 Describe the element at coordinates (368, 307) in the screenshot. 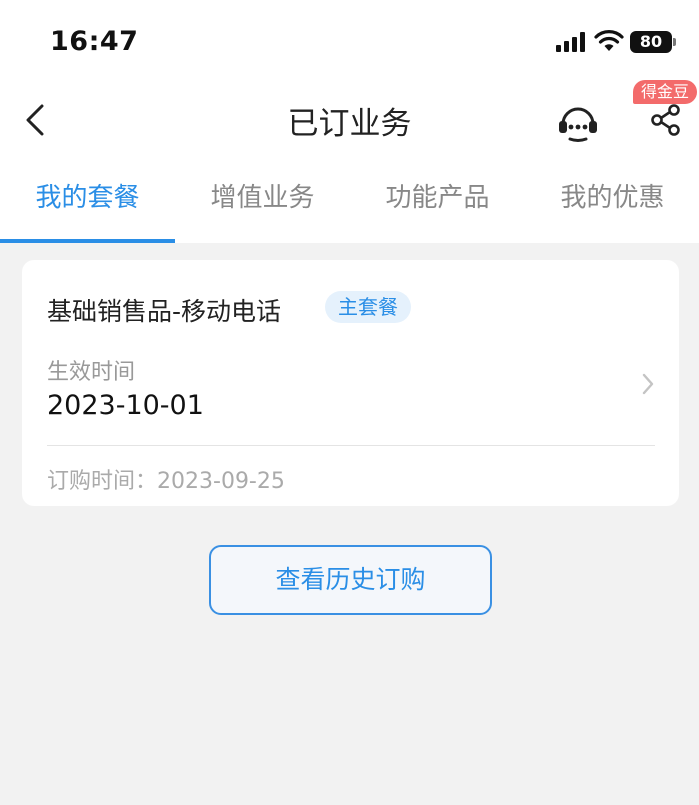

I see `main-package-badge: 主套餐` at that location.